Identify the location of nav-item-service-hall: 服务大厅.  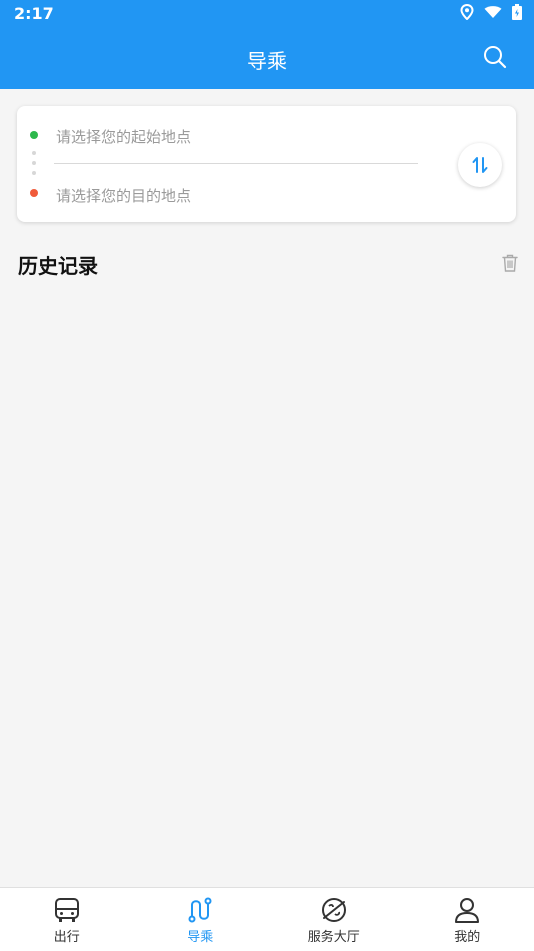
(334, 919).